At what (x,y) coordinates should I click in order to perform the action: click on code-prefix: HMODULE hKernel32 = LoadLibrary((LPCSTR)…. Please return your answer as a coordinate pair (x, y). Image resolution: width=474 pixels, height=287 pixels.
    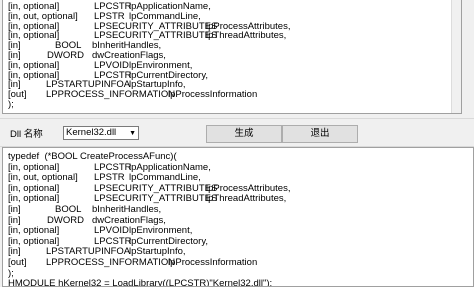
    Looking at the image, I should click on (140, 282).